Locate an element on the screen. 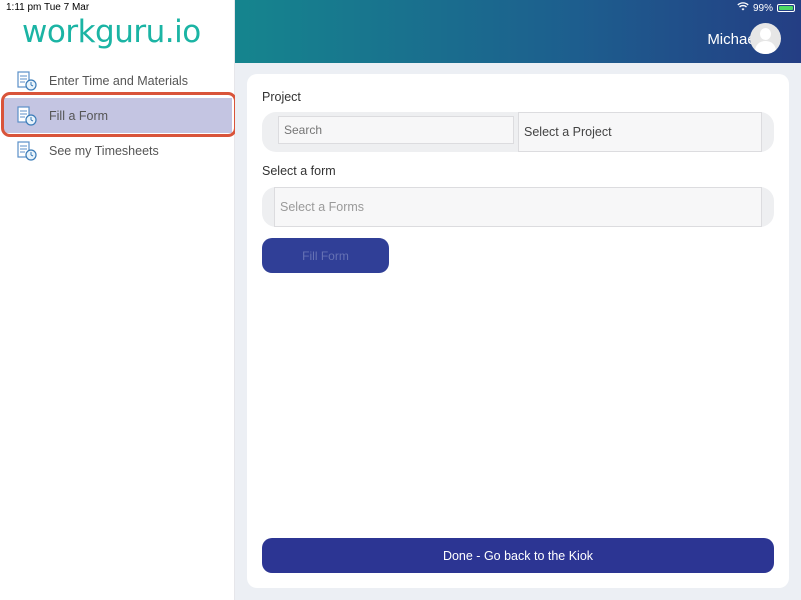 Image resolution: width=801 pixels, height=600 pixels. project-label: Project is located at coordinates (281, 97).